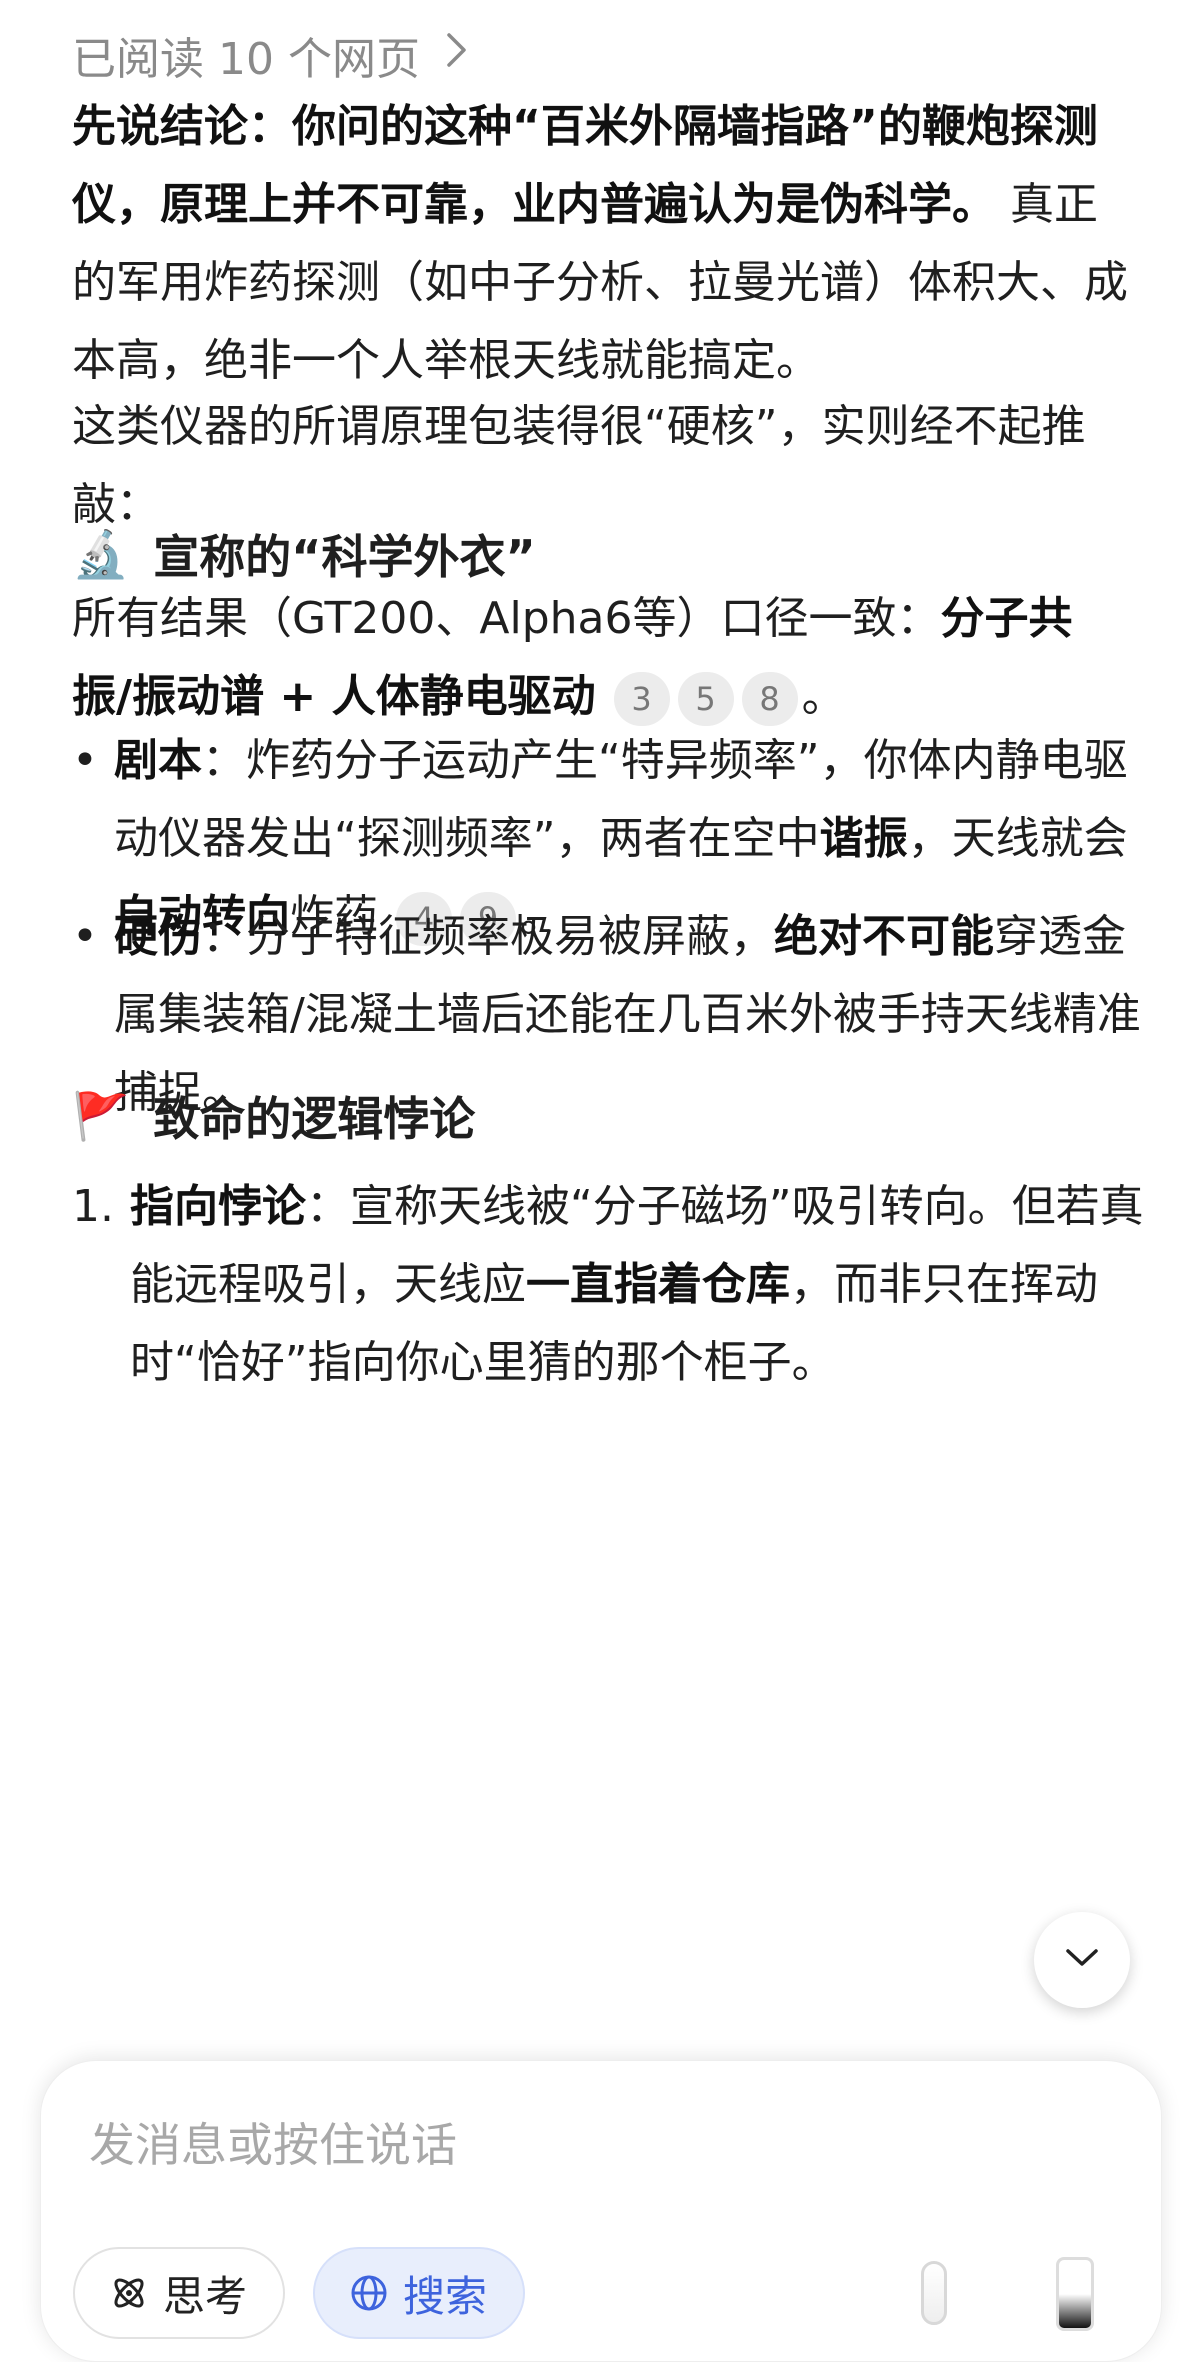 The image size is (1200, 2362). What do you see at coordinates (457, 55) in the screenshot?
I see `chevron-right-icon` at bounding box center [457, 55].